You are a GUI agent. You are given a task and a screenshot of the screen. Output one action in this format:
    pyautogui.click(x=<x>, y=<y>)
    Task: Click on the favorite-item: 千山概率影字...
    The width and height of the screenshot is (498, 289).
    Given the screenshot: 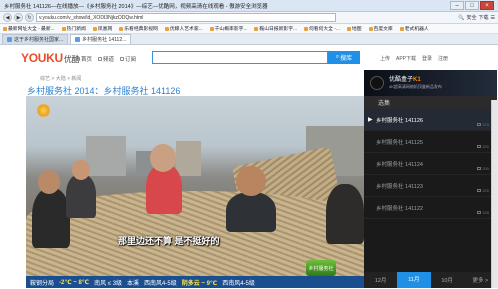 What is the action you would take?
    pyautogui.click(x=228, y=28)
    